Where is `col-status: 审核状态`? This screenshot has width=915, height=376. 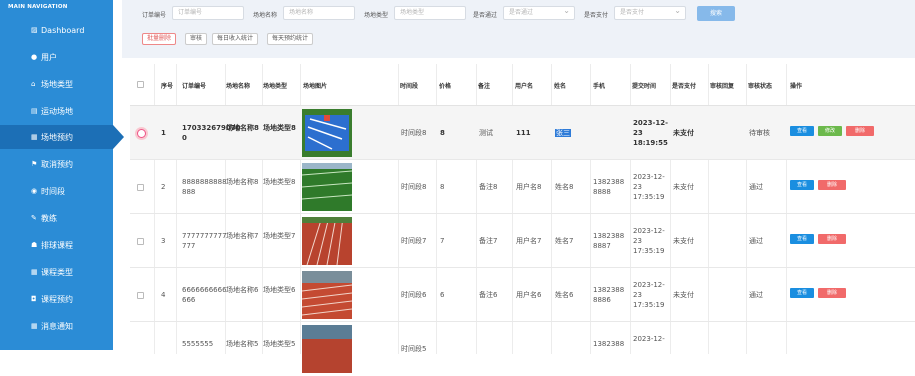 col-status: 审核状态 is located at coordinates (760, 85).